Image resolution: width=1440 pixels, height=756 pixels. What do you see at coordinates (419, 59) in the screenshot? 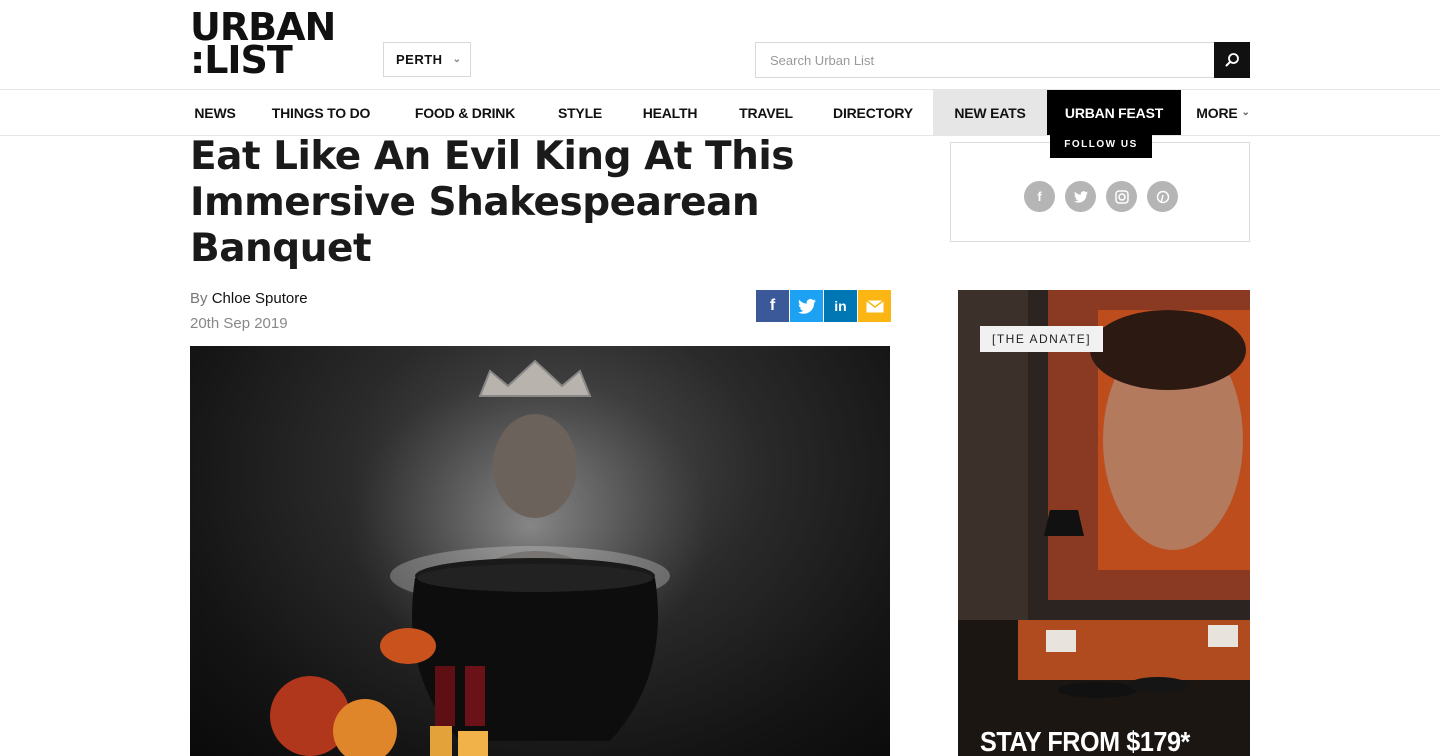
I see `city-label: PERTH` at bounding box center [419, 59].